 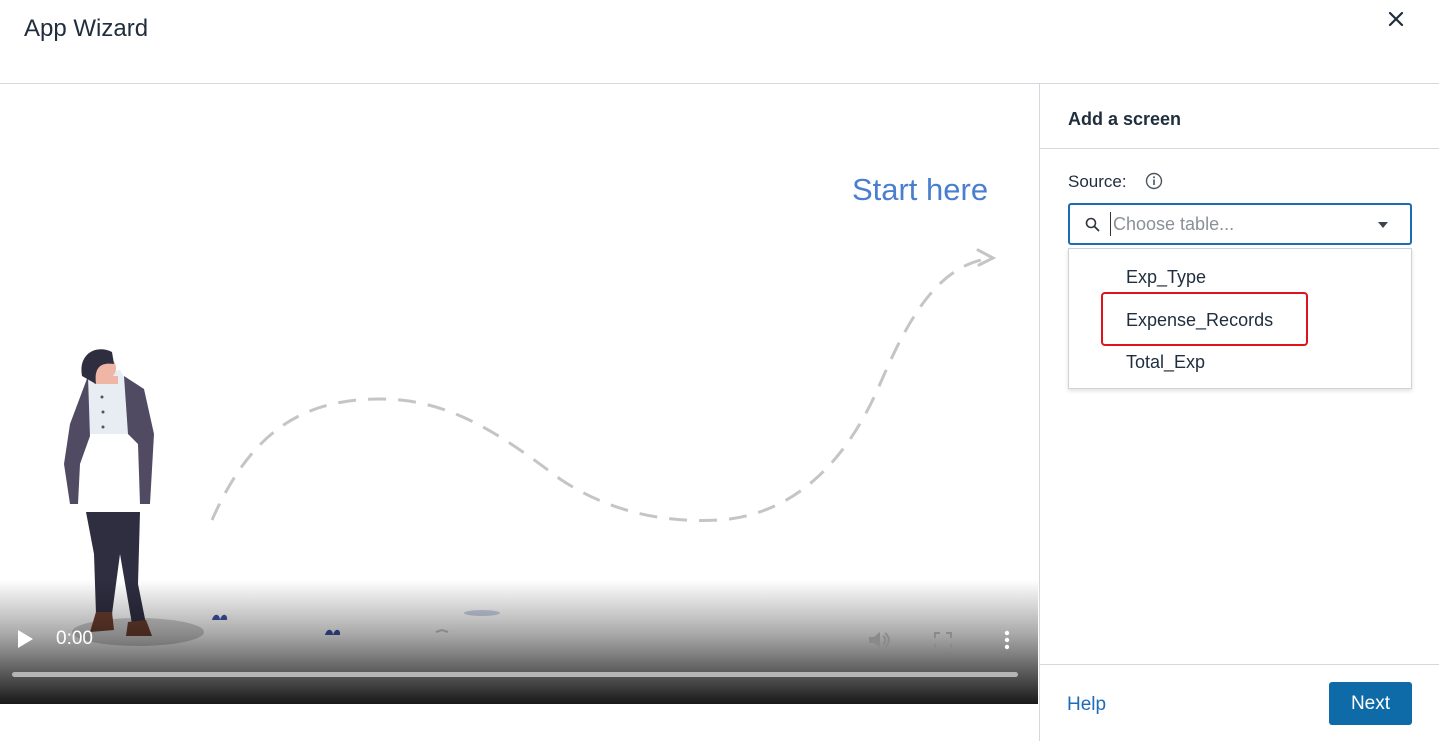 What do you see at coordinates (943, 641) in the screenshot?
I see `fullscreen-icon` at bounding box center [943, 641].